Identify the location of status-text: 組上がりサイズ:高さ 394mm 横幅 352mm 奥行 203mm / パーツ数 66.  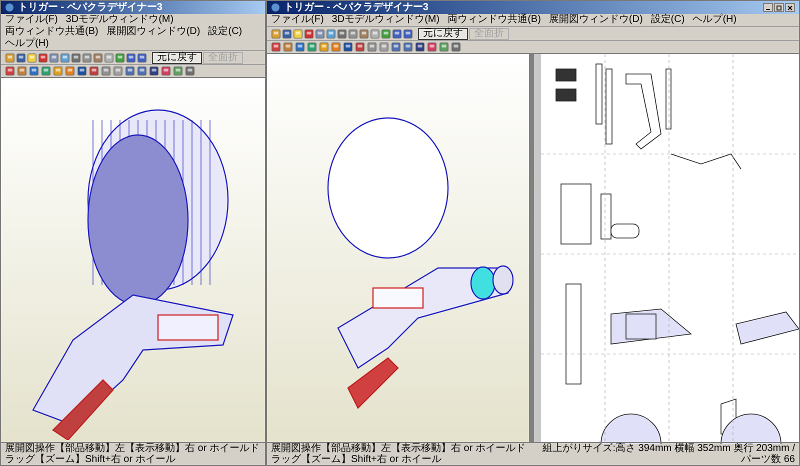
(668, 454).